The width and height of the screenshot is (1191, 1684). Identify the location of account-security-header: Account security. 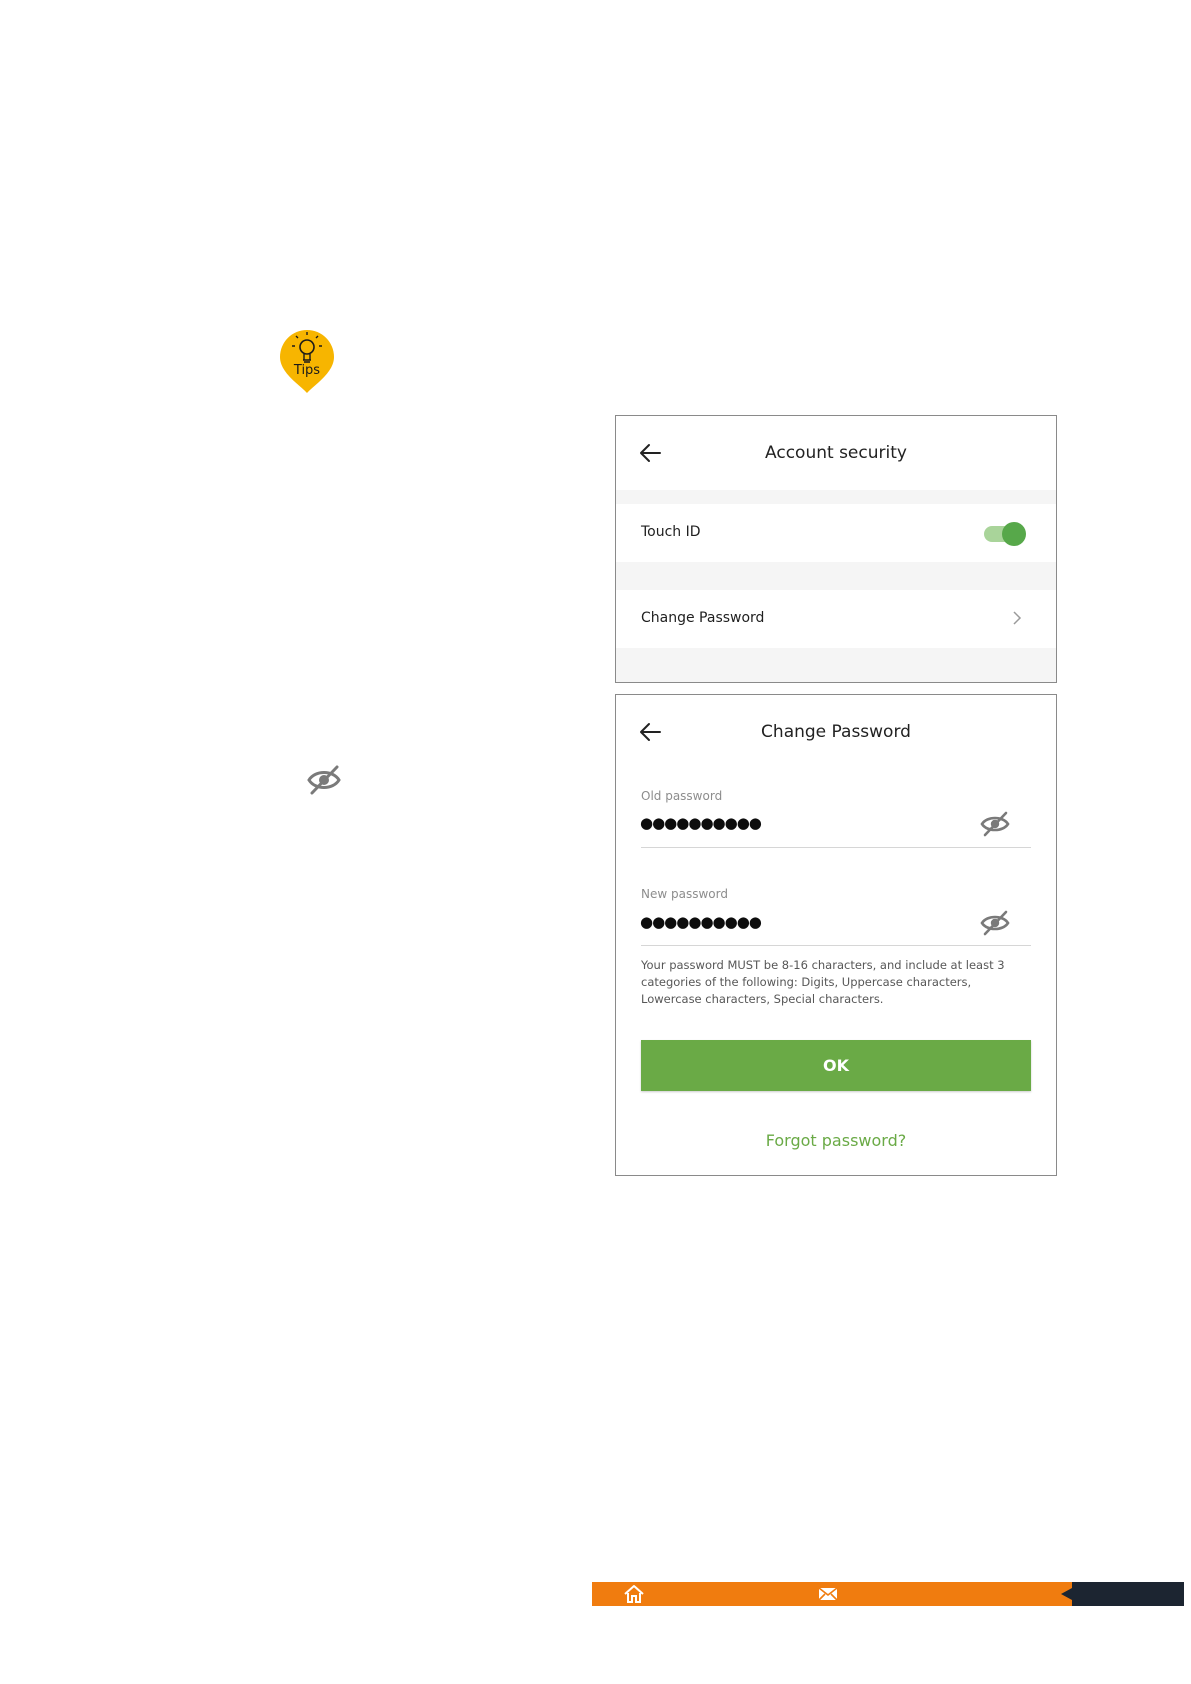
(836, 453).